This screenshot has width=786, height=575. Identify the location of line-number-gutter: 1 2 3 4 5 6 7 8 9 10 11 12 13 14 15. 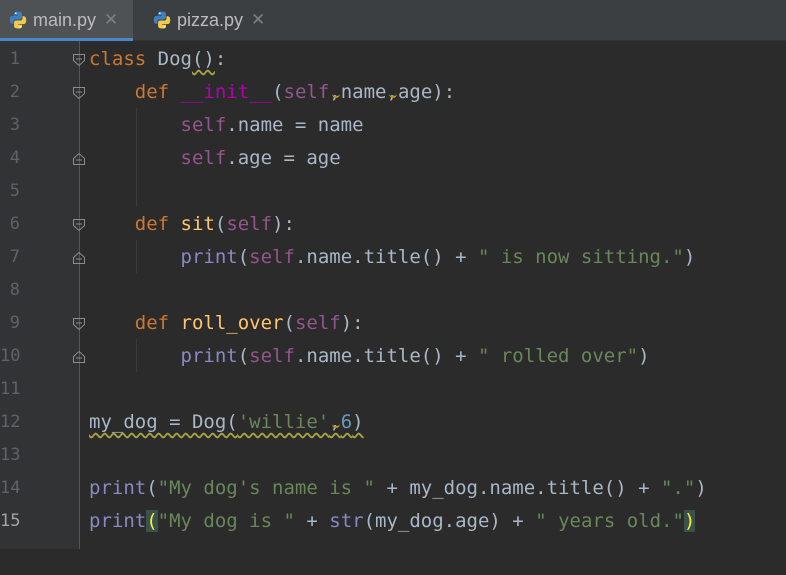
(42, 295).